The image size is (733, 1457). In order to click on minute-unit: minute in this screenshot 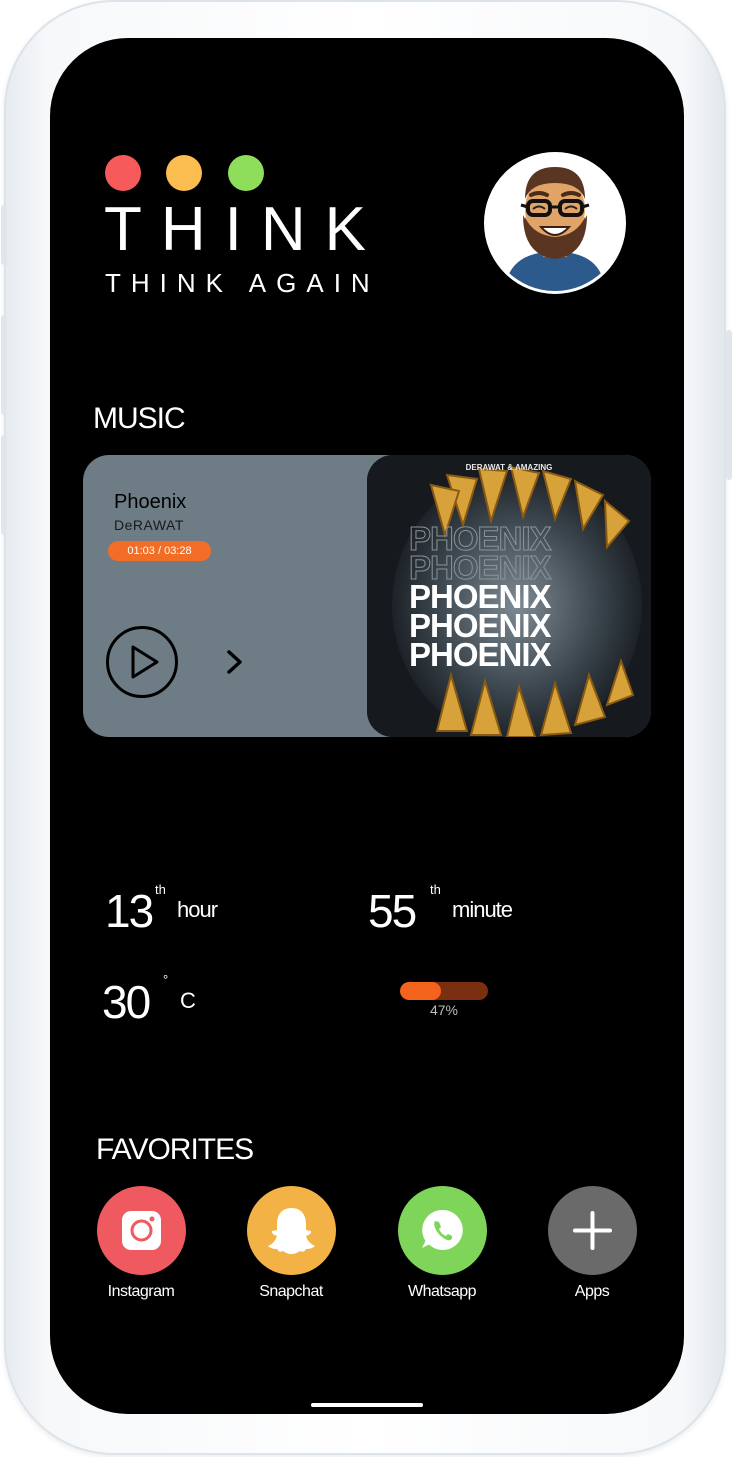, I will do `click(482, 909)`.